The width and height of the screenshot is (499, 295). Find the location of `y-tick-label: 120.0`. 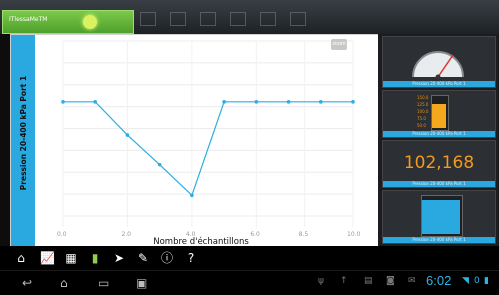

y-tick-label: 120.0 is located at coordinates (44, 63).